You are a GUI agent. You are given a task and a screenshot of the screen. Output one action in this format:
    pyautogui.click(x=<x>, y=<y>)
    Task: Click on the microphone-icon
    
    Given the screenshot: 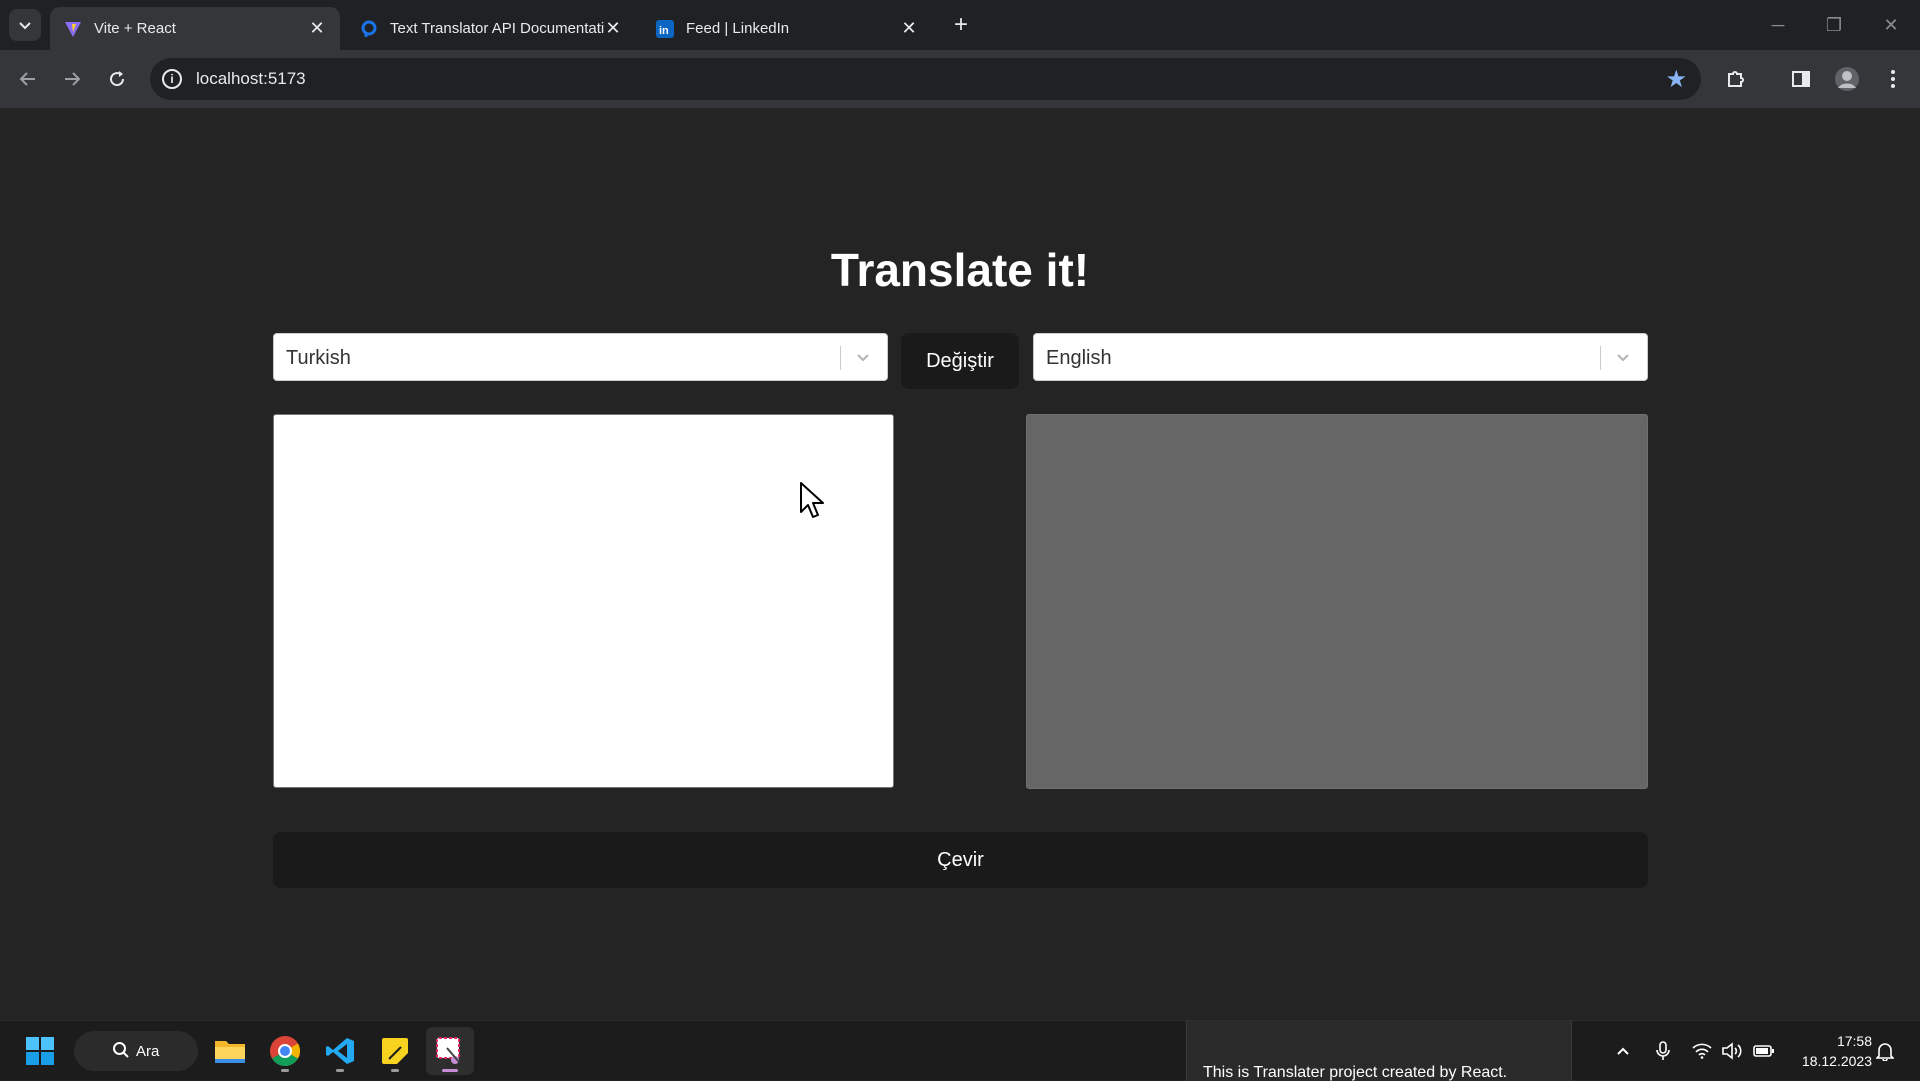 What is the action you would take?
    pyautogui.click(x=1663, y=1050)
    